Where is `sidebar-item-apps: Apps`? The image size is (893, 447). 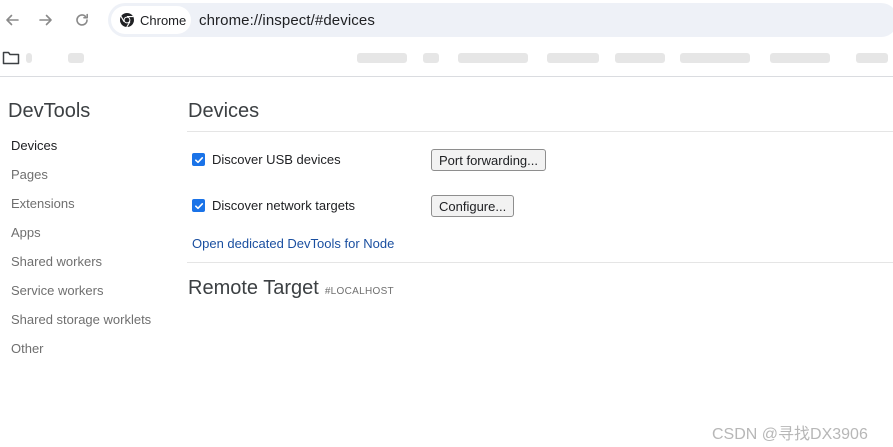
sidebar-item-apps: Apps is located at coordinates (26, 232).